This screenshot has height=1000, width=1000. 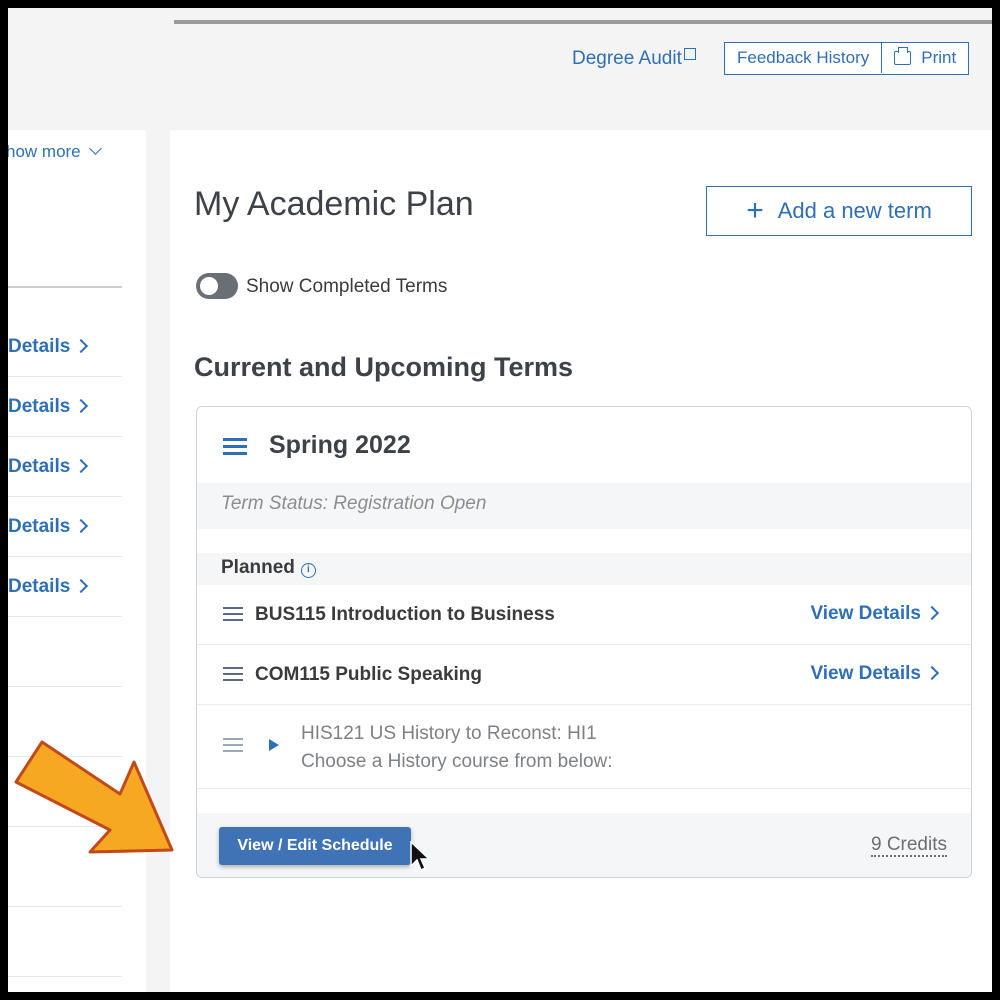 What do you see at coordinates (903, 56) in the screenshot?
I see `print-icon` at bounding box center [903, 56].